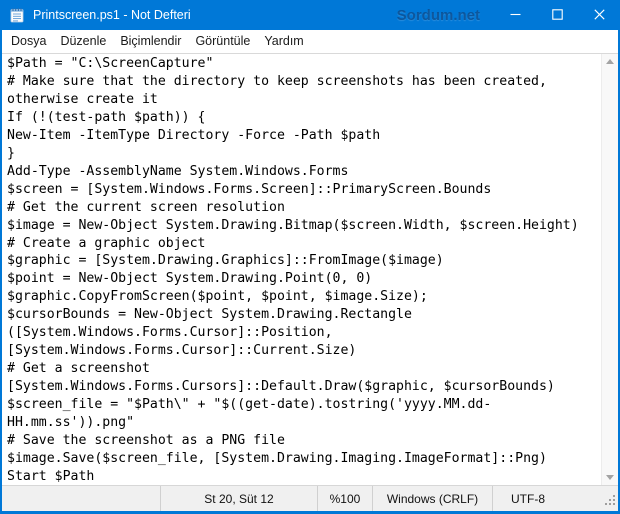 The width and height of the screenshot is (620, 514). What do you see at coordinates (310, 15) in the screenshot?
I see `titlebar: Printscreen.ps1 - Not Defteri Sordum.net` at bounding box center [310, 15].